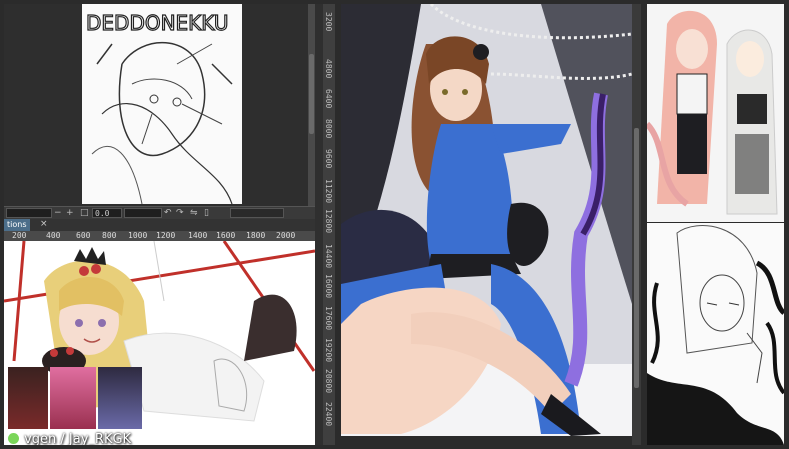  What do you see at coordinates (328, 129) in the screenshot?
I see `ruler-label: 8000` at bounding box center [328, 129].